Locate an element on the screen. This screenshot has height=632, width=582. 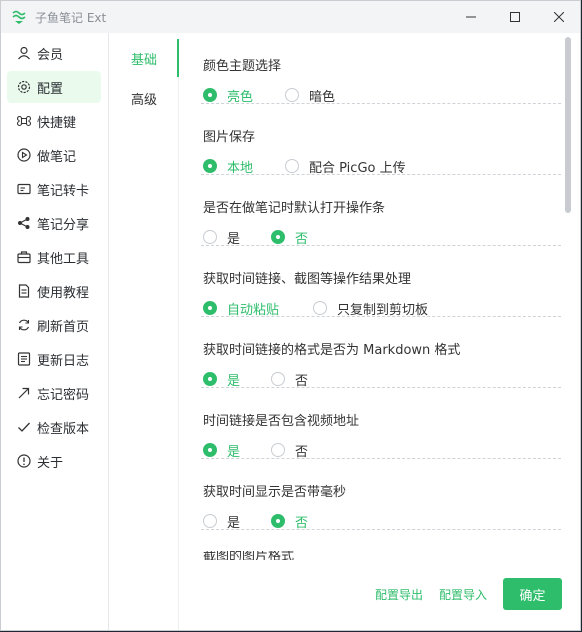
radio-option-auto-paste: 自动粘贴 is located at coordinates (241, 309).